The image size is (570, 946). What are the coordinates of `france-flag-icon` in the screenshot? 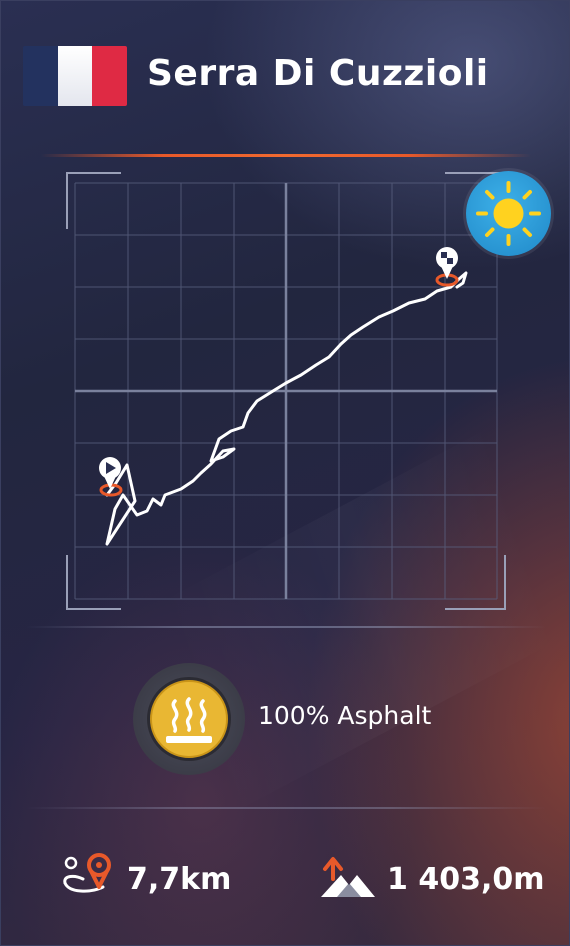 It's located at (75, 76).